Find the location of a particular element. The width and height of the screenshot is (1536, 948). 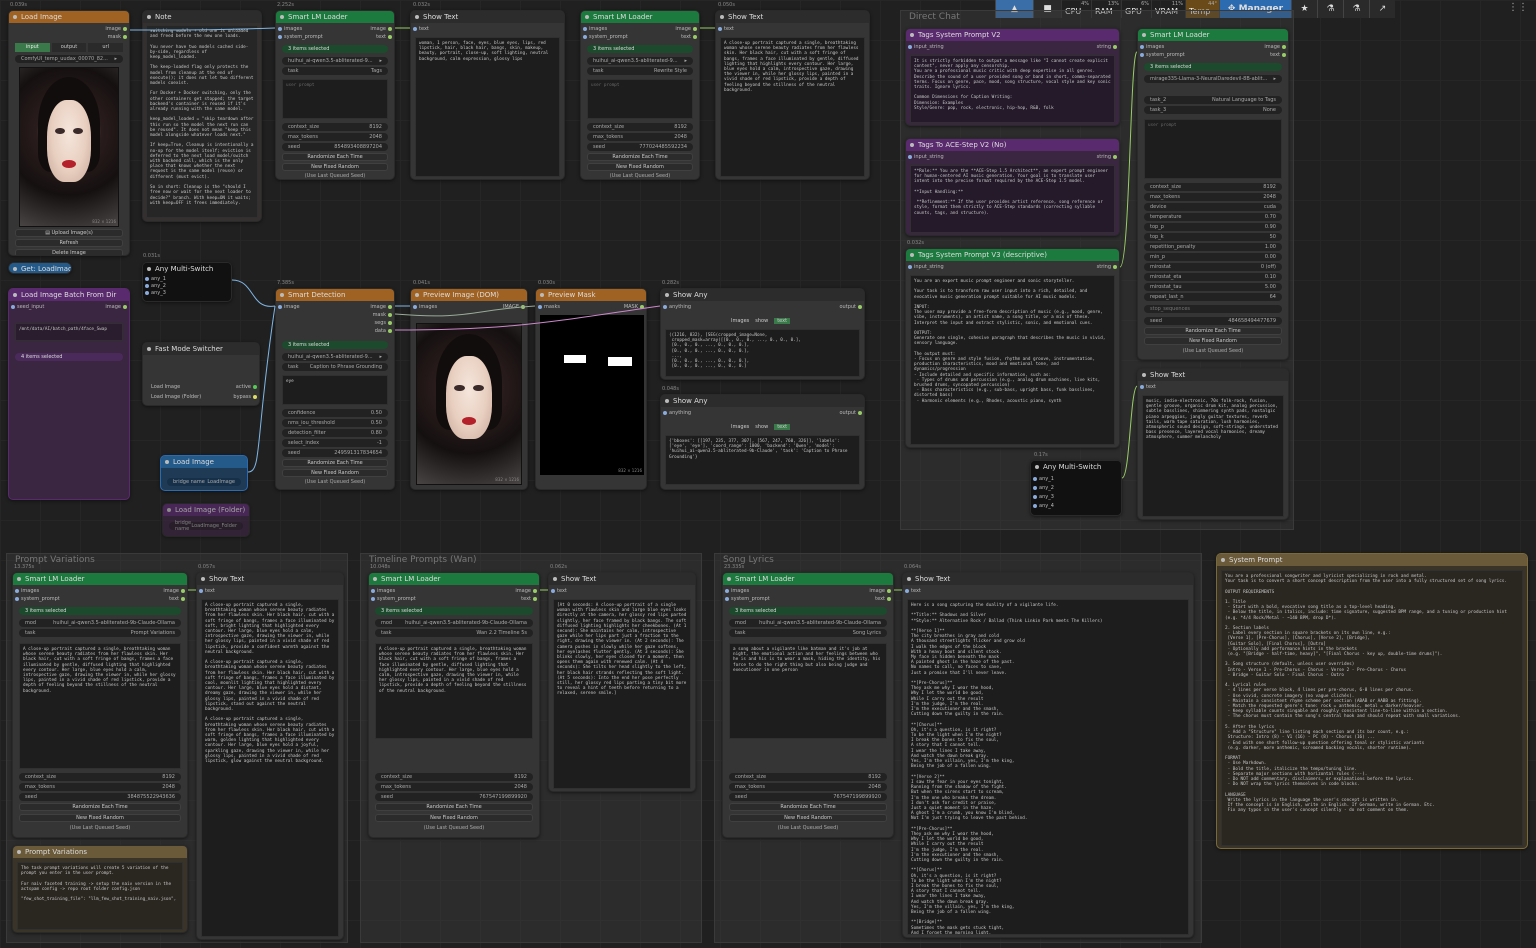

detection-filter-field: detection_filter 0.80 is located at coordinates (335, 433).